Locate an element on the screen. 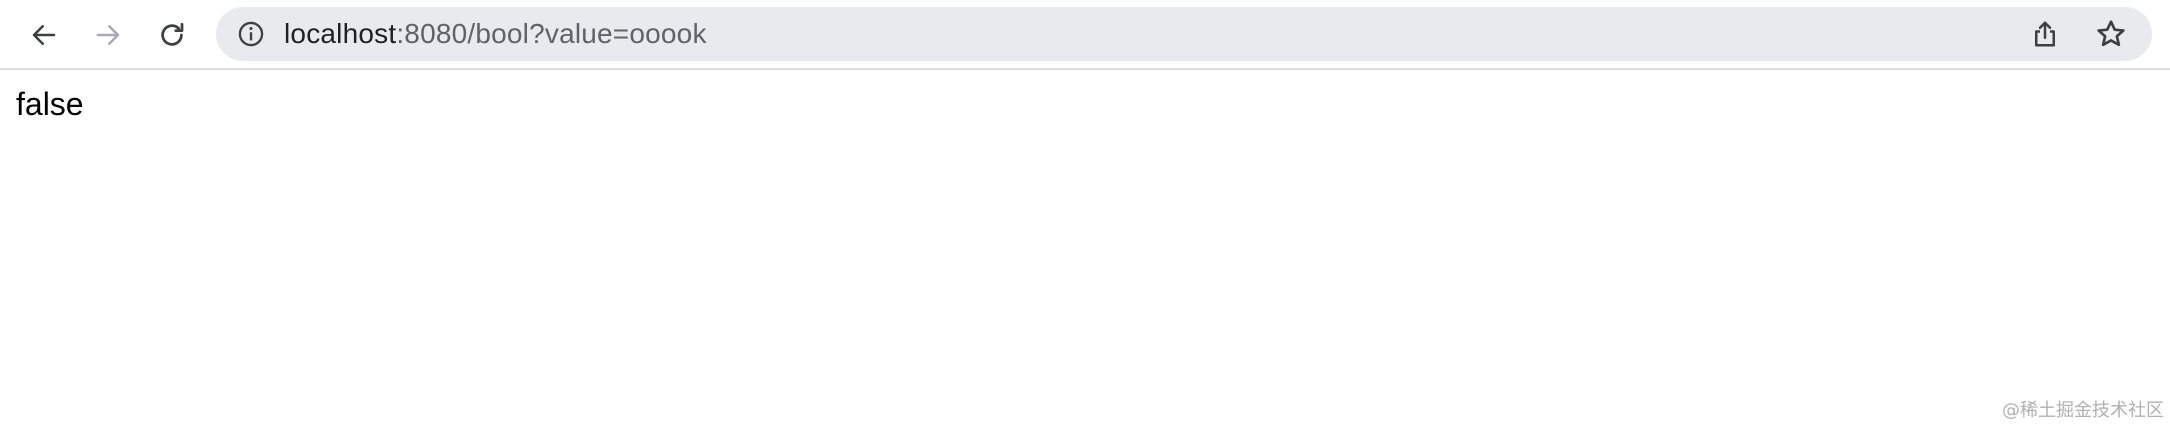 This screenshot has height=426, width=2170. url-host: localhost is located at coordinates (340, 33).